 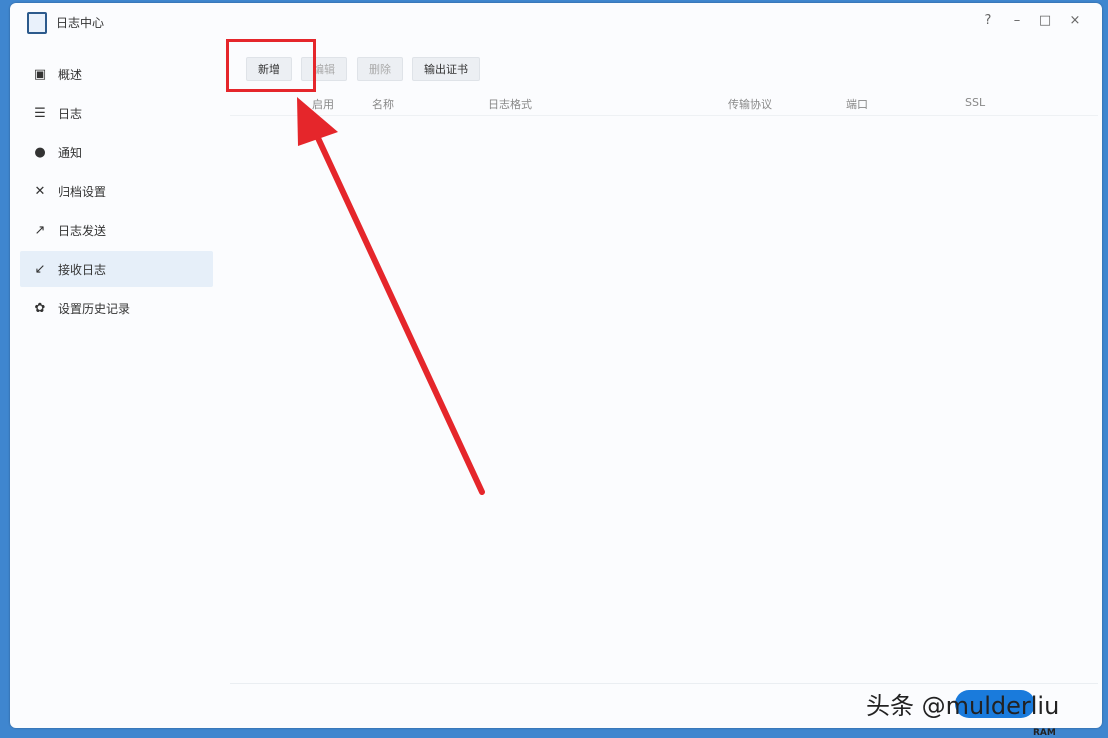 I want to click on background-fragment-text: RAM, so click(x=1044, y=733).